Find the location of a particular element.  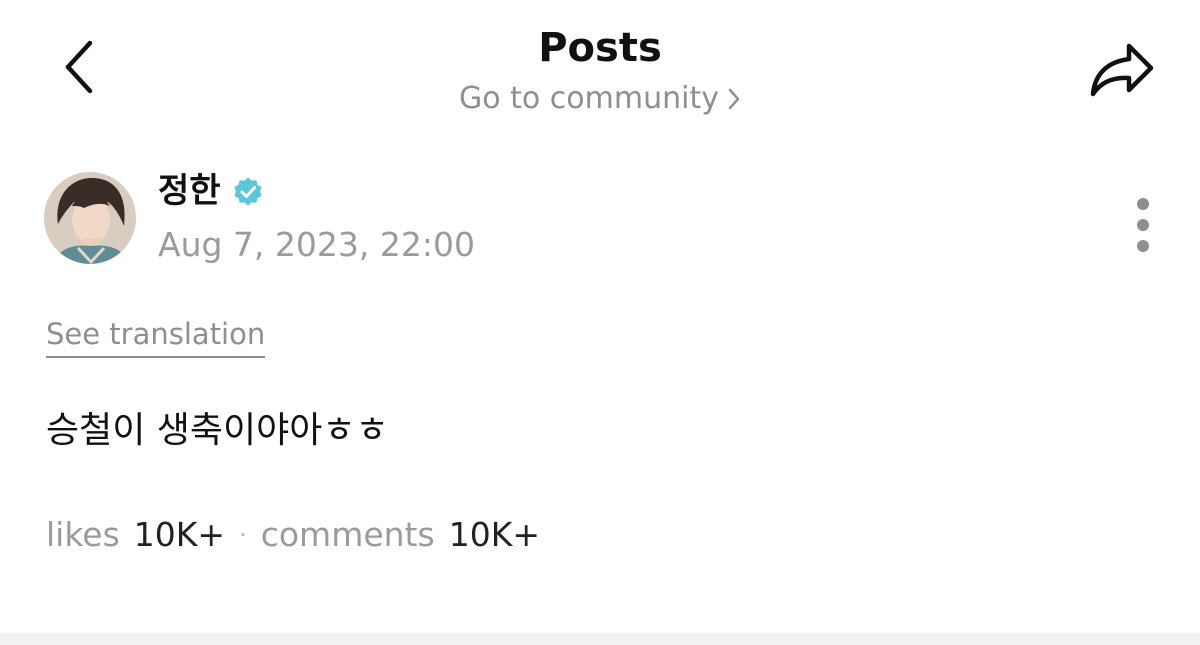

profile-photo is located at coordinates (90, 218).